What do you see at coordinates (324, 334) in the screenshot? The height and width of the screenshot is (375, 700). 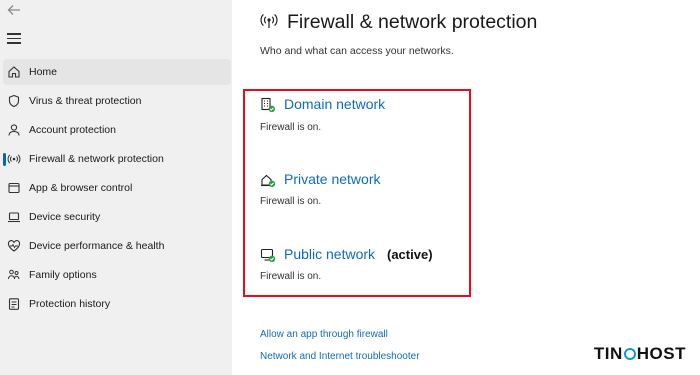 I see `allow-app-link: Allow an app through firewall` at bounding box center [324, 334].